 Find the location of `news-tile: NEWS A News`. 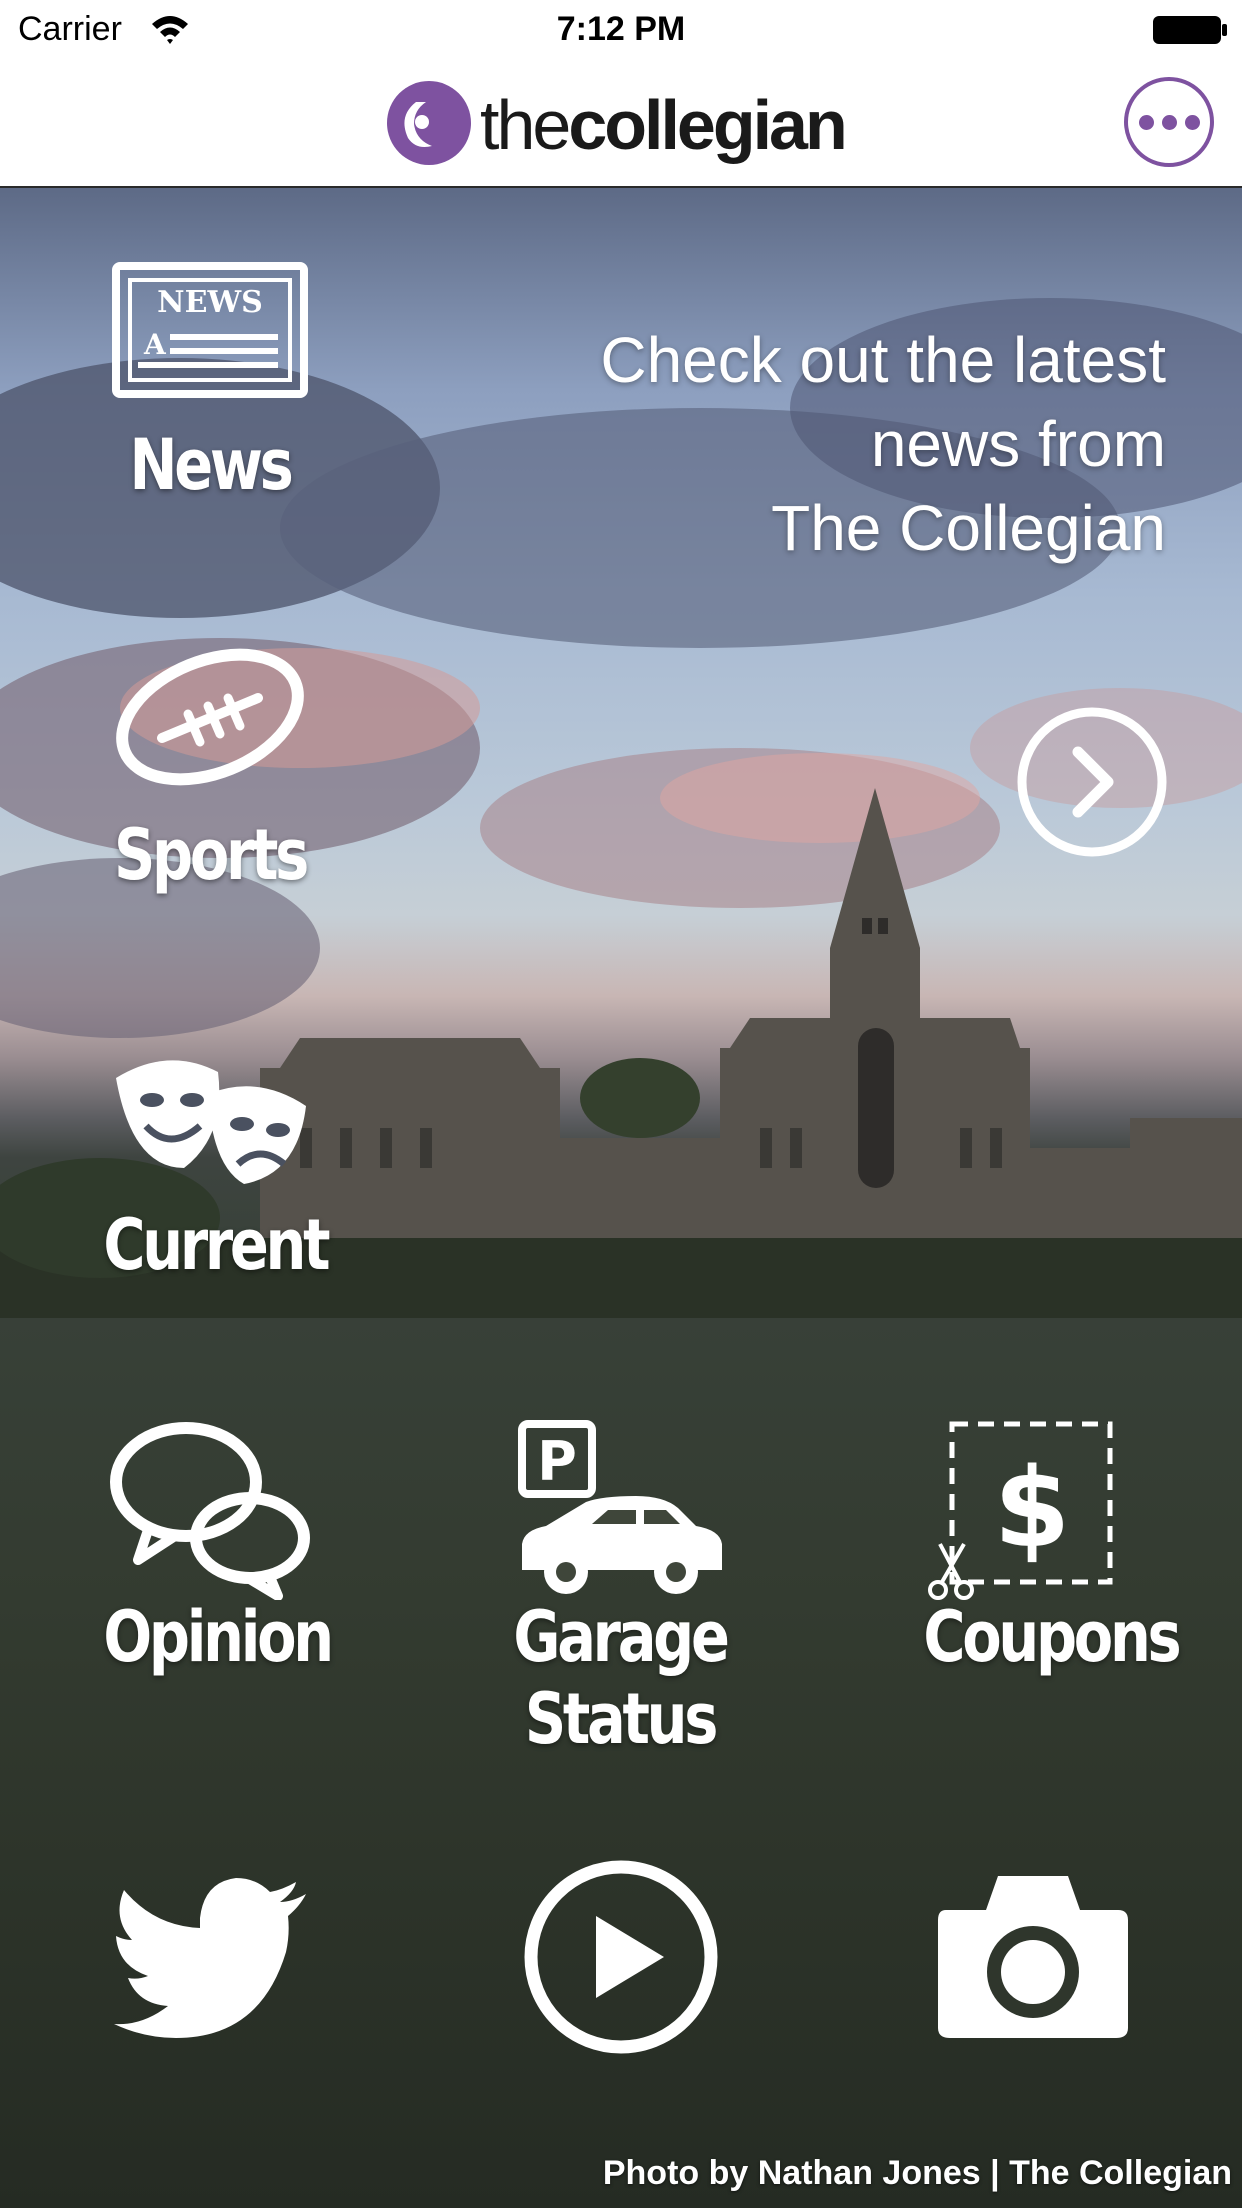

news-tile: NEWS A News is located at coordinates (210, 442).